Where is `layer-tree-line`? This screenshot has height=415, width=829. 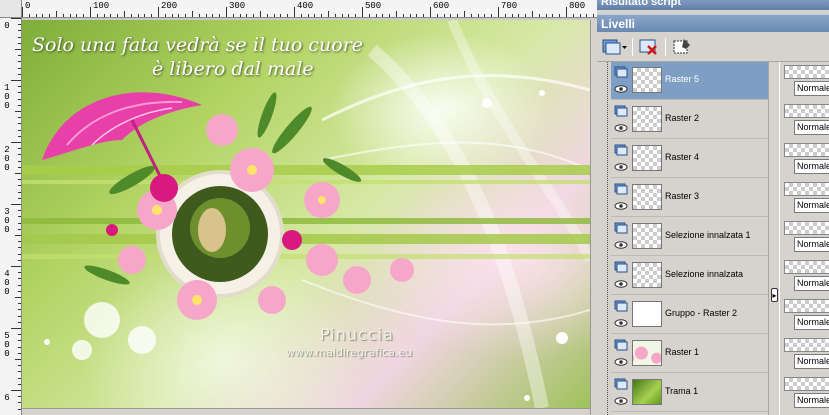
layer-tree-line is located at coordinates (607, 238).